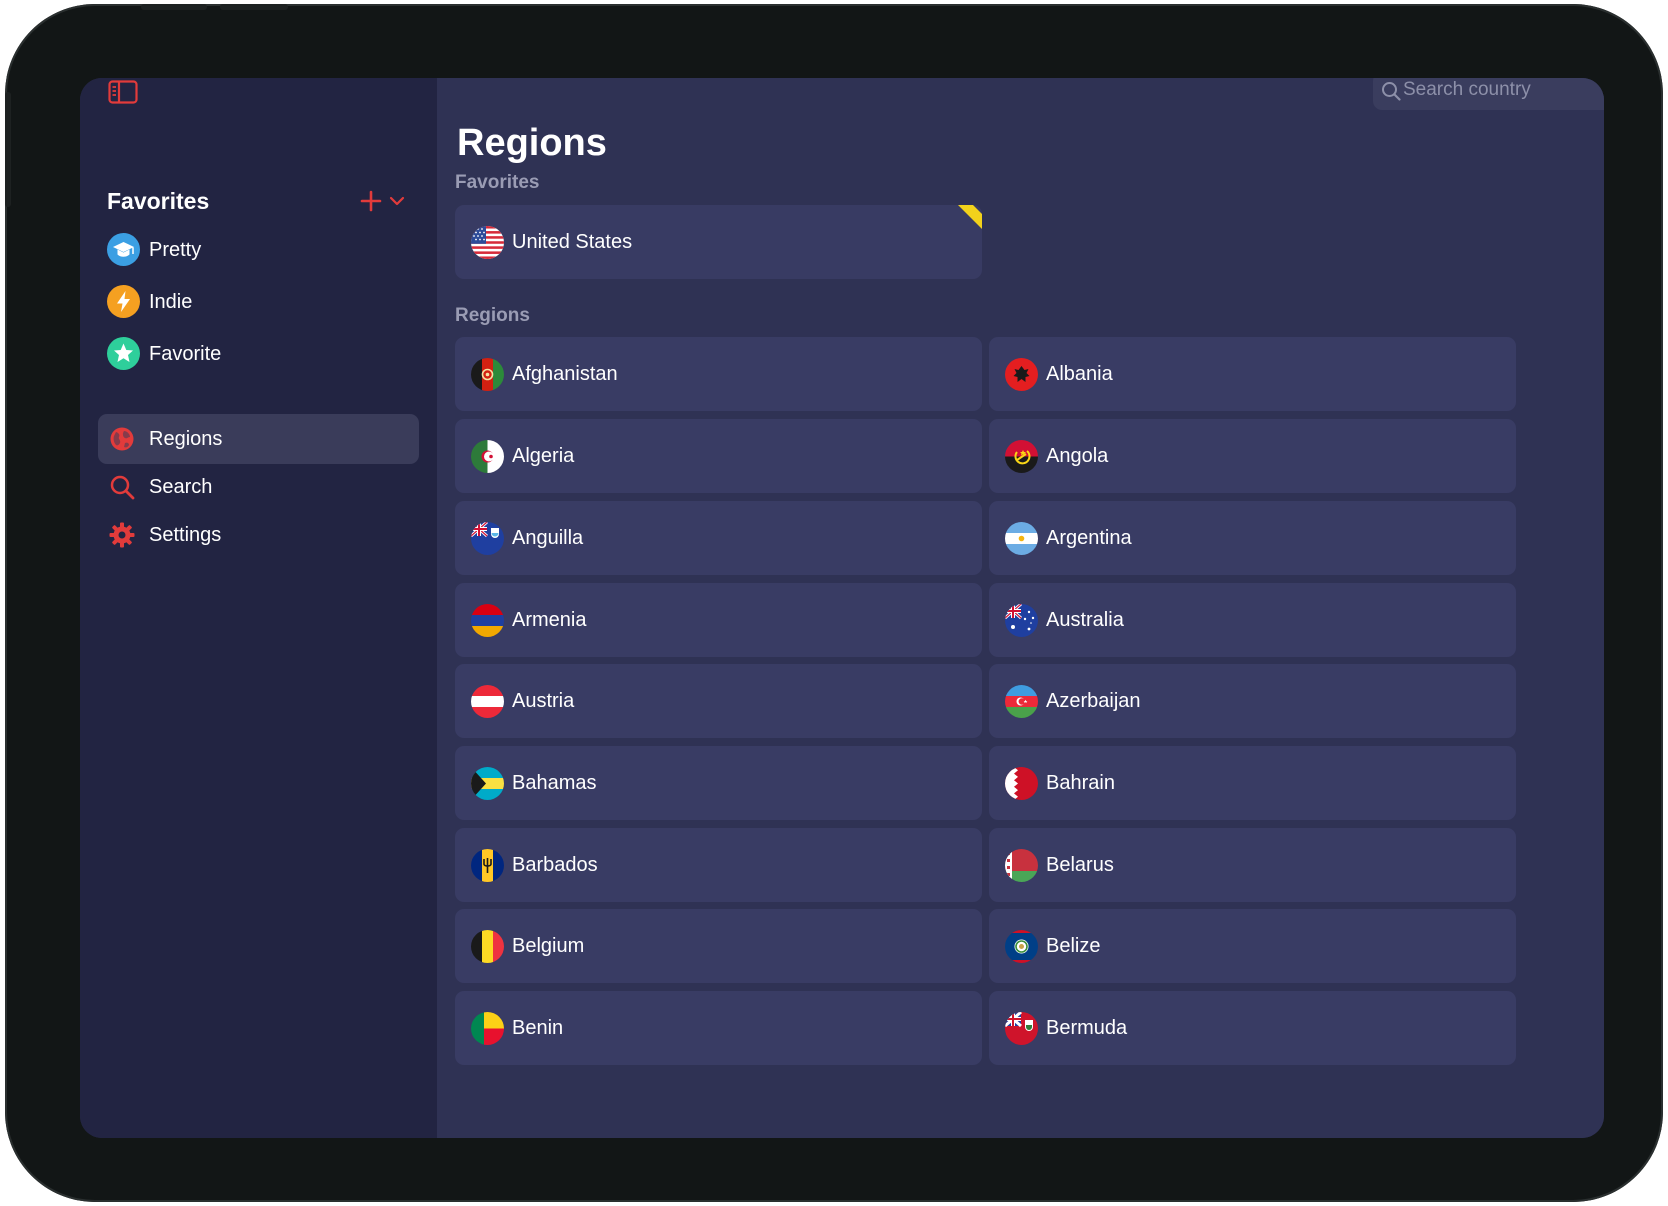 This screenshot has width=1668, height=1206. What do you see at coordinates (487, 456) in the screenshot?
I see `algeria-flag-icon` at bounding box center [487, 456].